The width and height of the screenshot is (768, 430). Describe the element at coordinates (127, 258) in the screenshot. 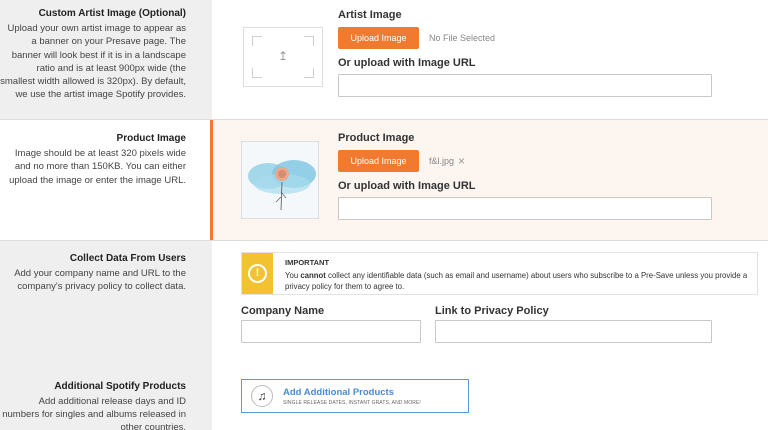

I see `collect-data-title: Collect Data From Users` at that location.